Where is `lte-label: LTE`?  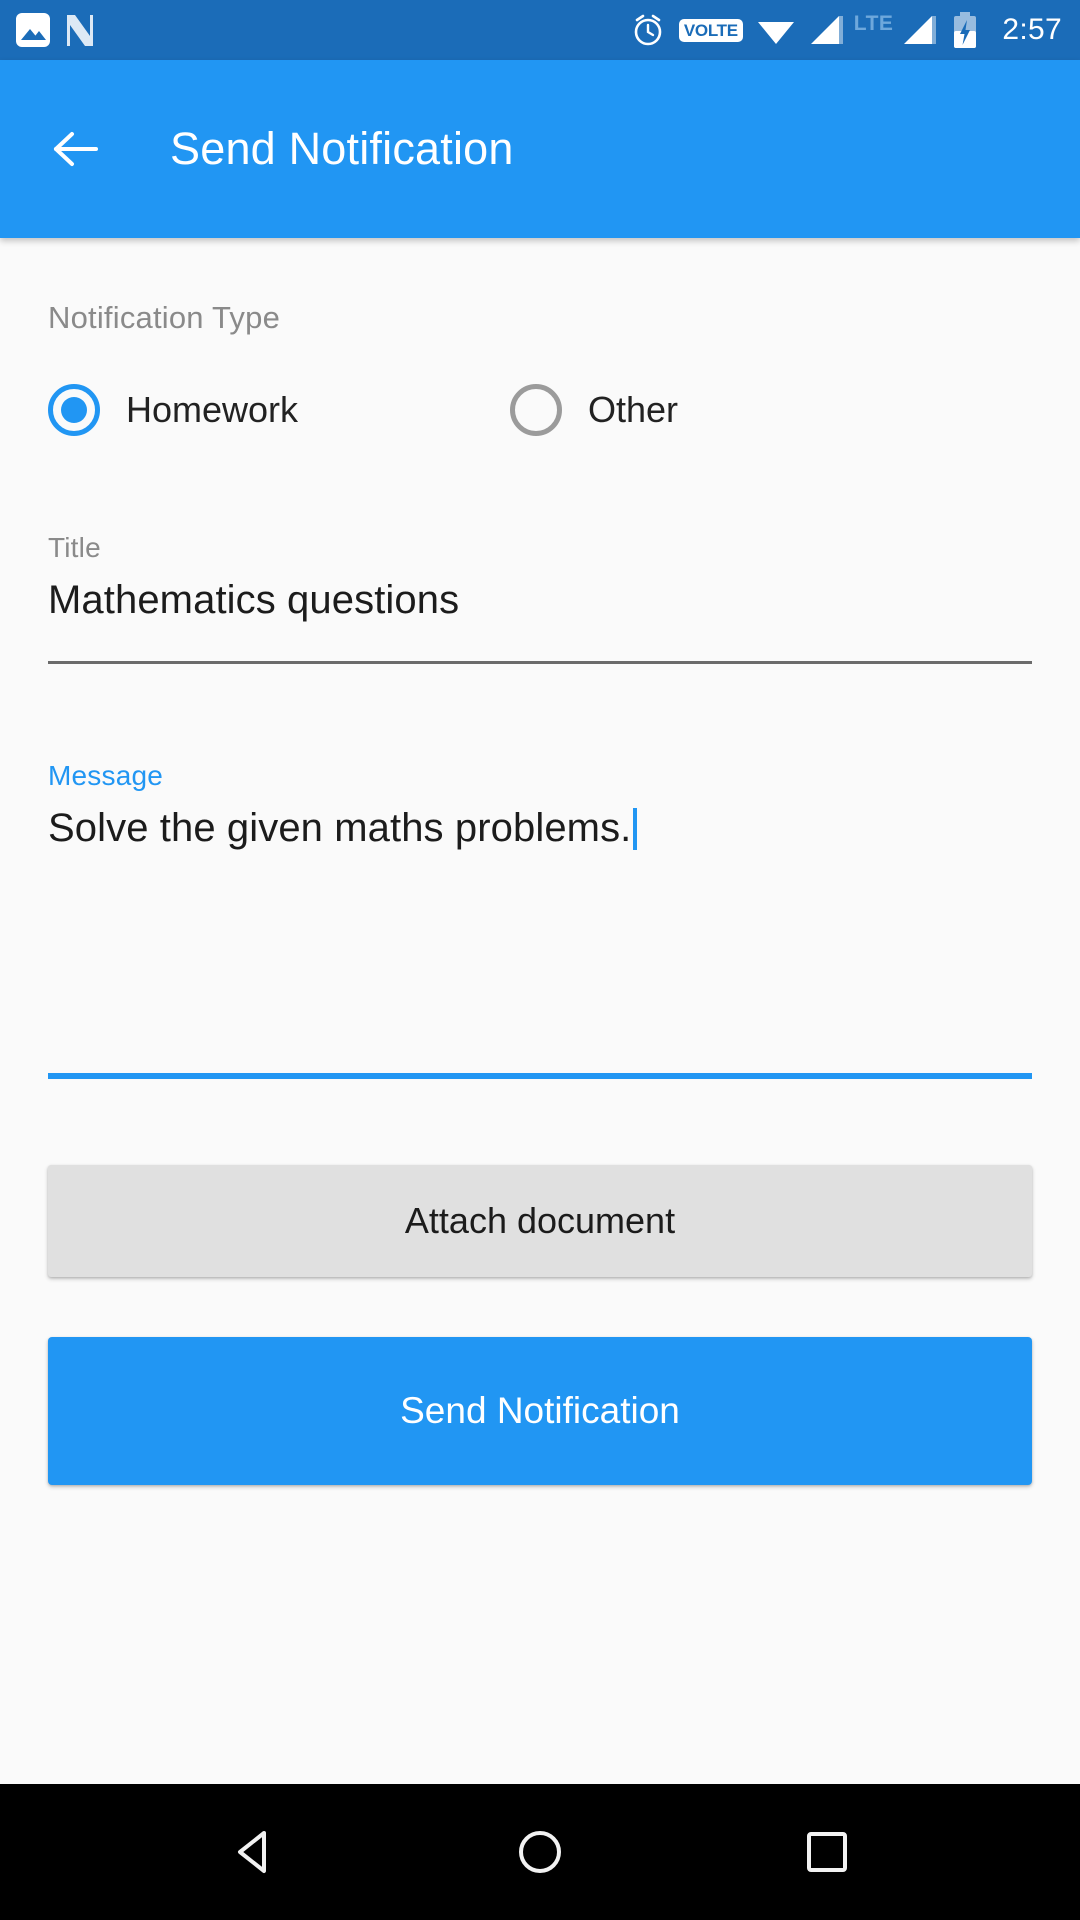
lte-label: LTE is located at coordinates (873, 23).